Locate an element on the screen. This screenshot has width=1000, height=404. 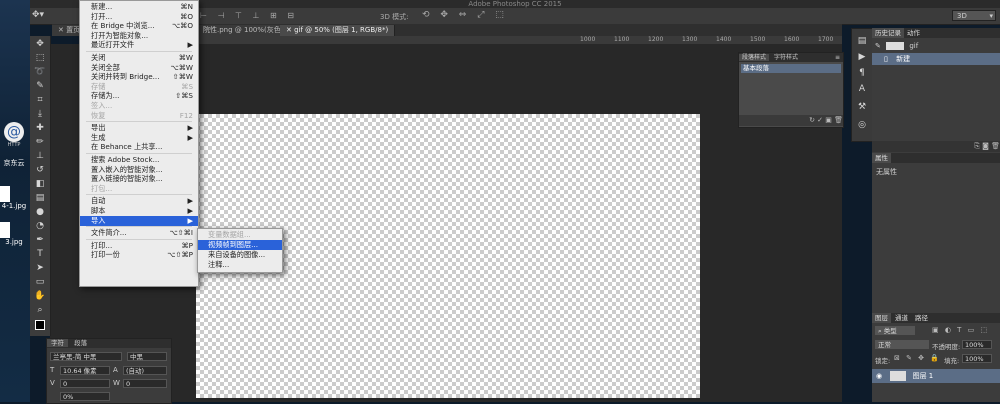
desktop-icon-file-1: 4-1.jpg is located at coordinates (14, 198).